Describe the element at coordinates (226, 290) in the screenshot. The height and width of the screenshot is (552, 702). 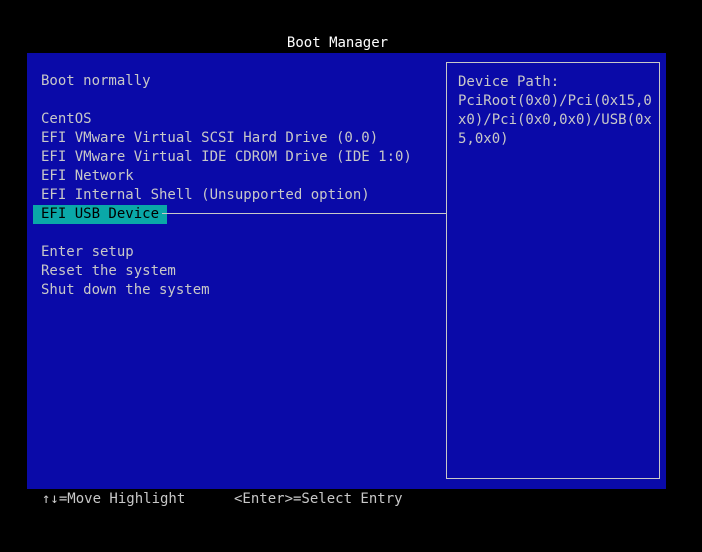
I see `menu-item-shut-down: Shut down the system` at that location.